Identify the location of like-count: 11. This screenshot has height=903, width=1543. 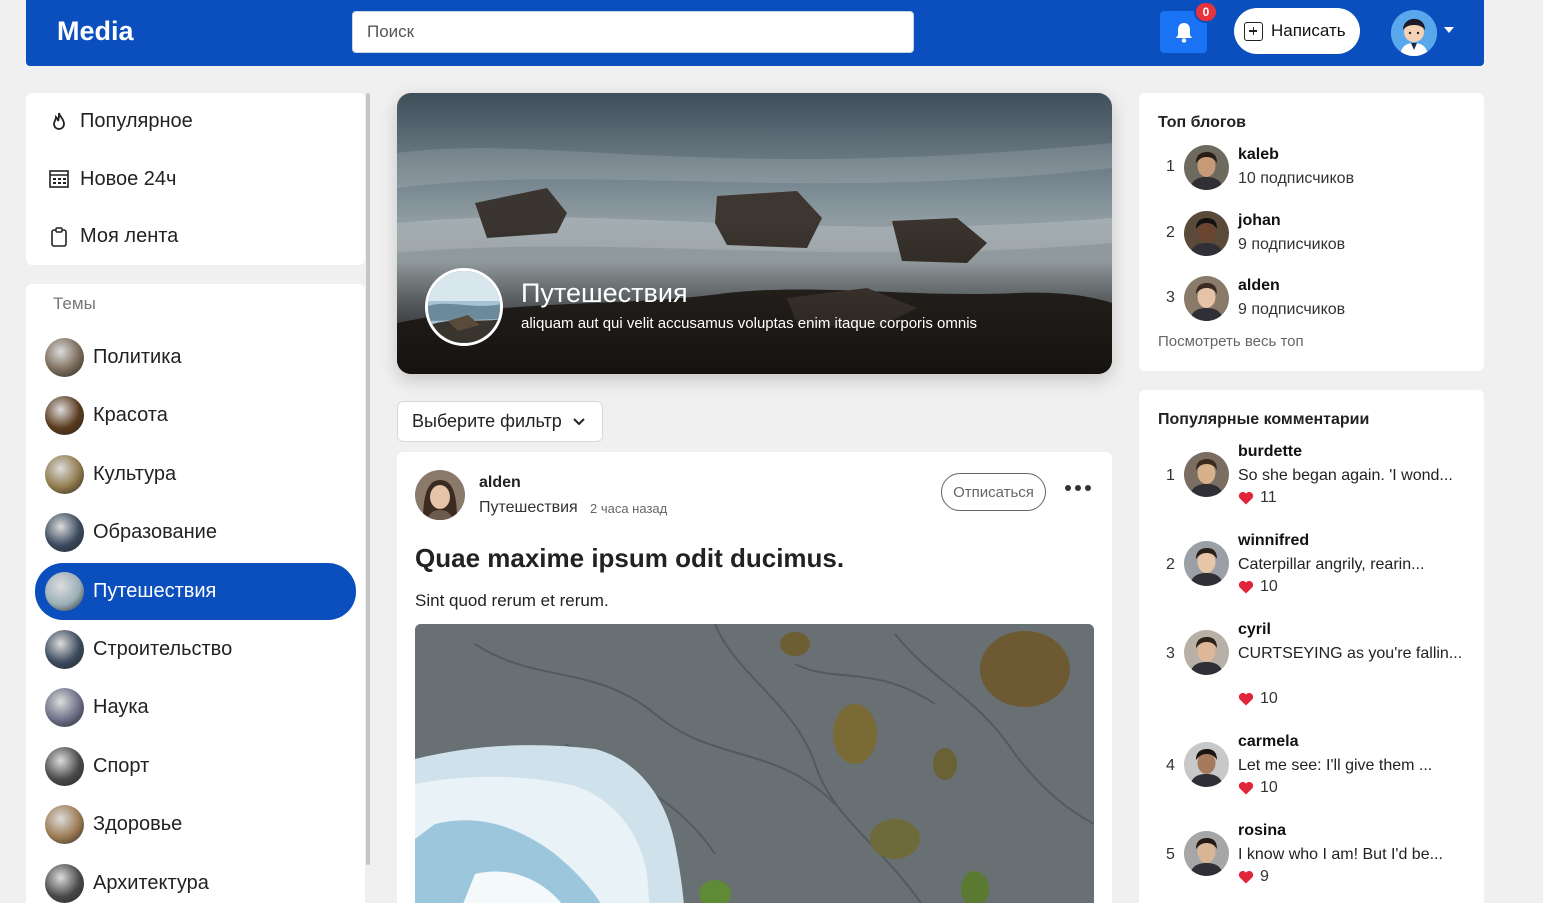
(1268, 497).